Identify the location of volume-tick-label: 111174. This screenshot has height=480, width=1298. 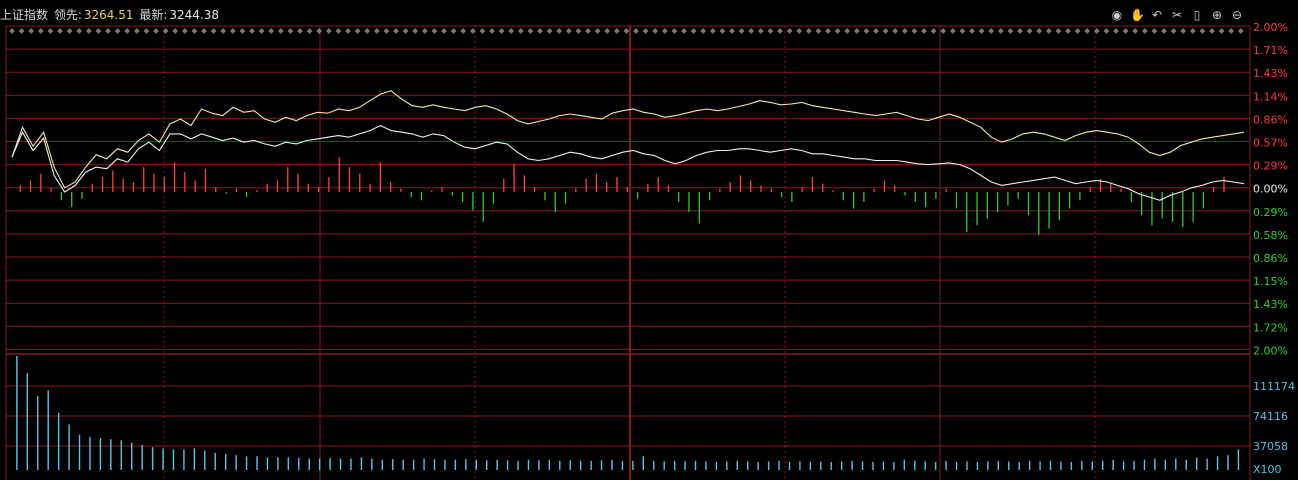
(1274, 386).